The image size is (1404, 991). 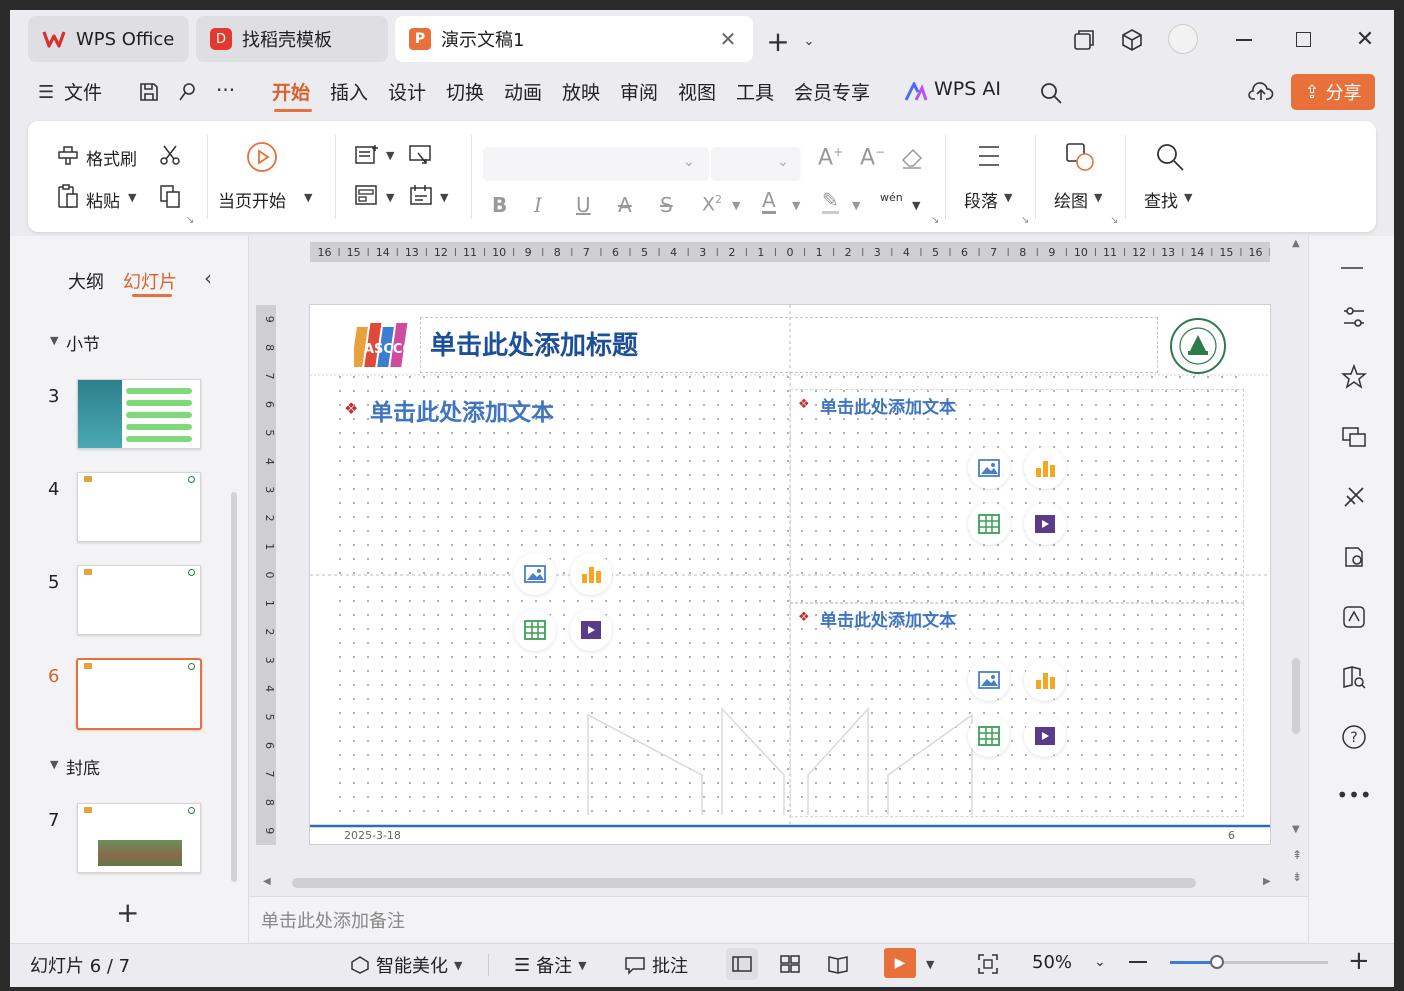 What do you see at coordinates (1297, 877) in the screenshot?
I see `next-slide-icon: ⇟` at bounding box center [1297, 877].